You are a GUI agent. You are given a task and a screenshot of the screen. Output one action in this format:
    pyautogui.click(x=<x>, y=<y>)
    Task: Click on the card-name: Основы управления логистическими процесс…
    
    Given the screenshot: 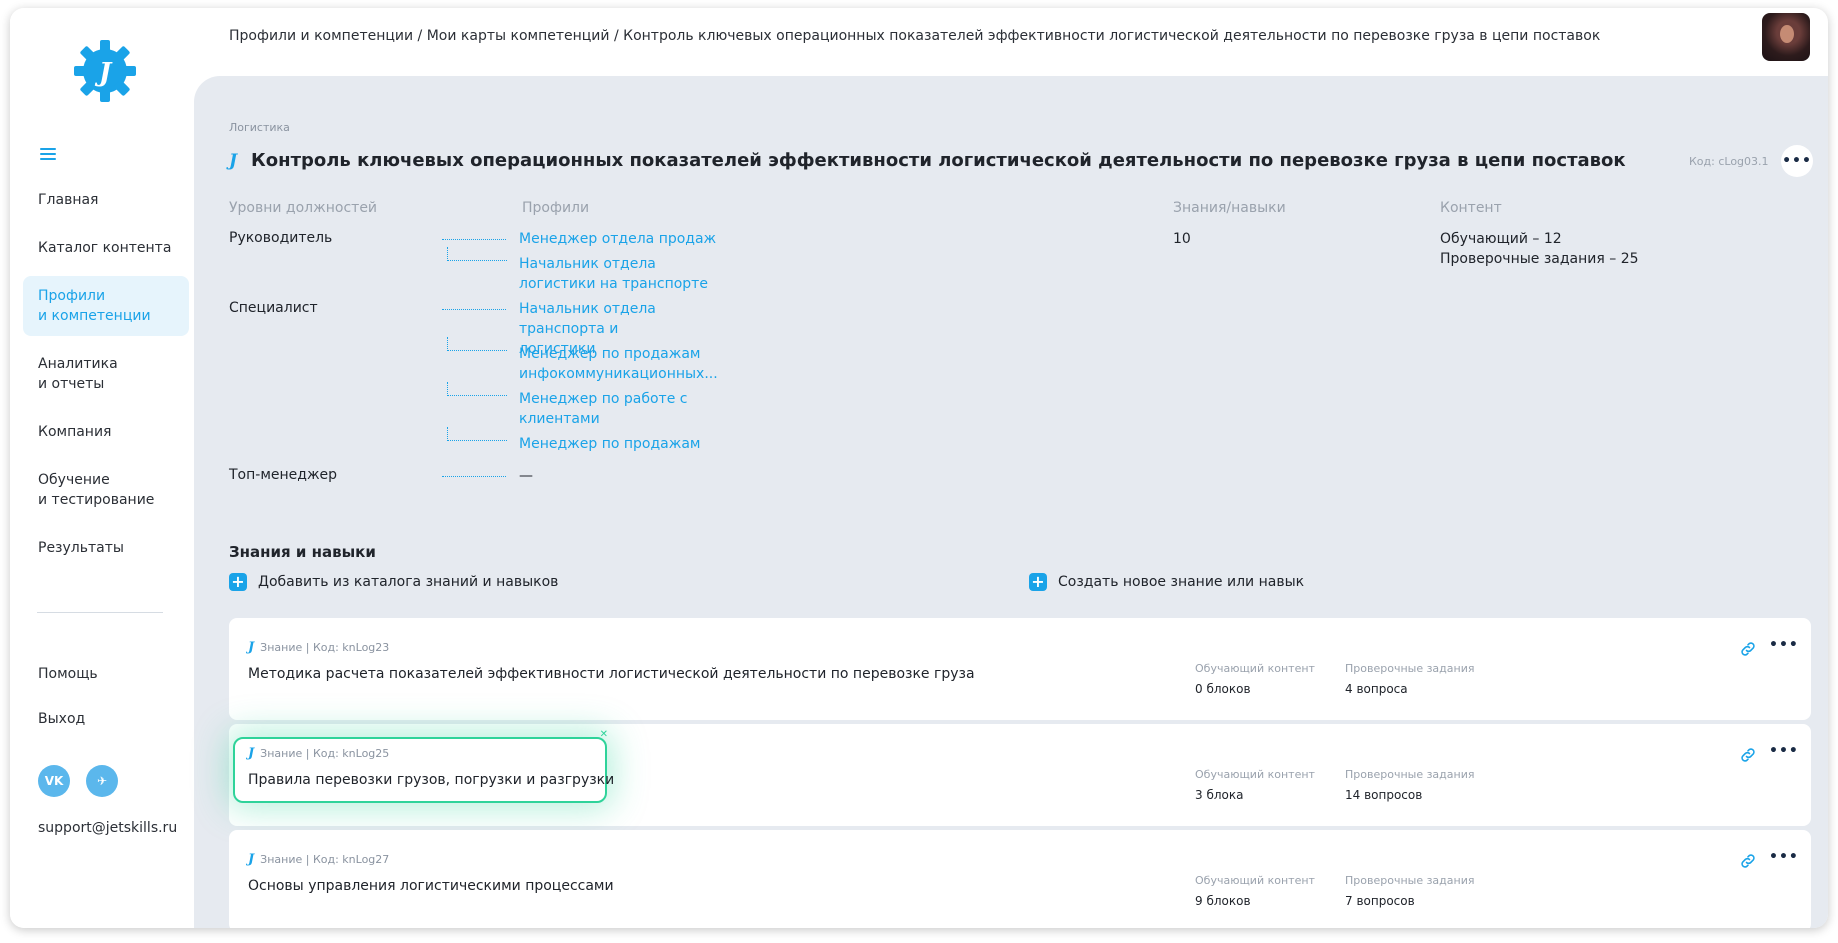 What is the action you would take?
    pyautogui.click(x=431, y=886)
    